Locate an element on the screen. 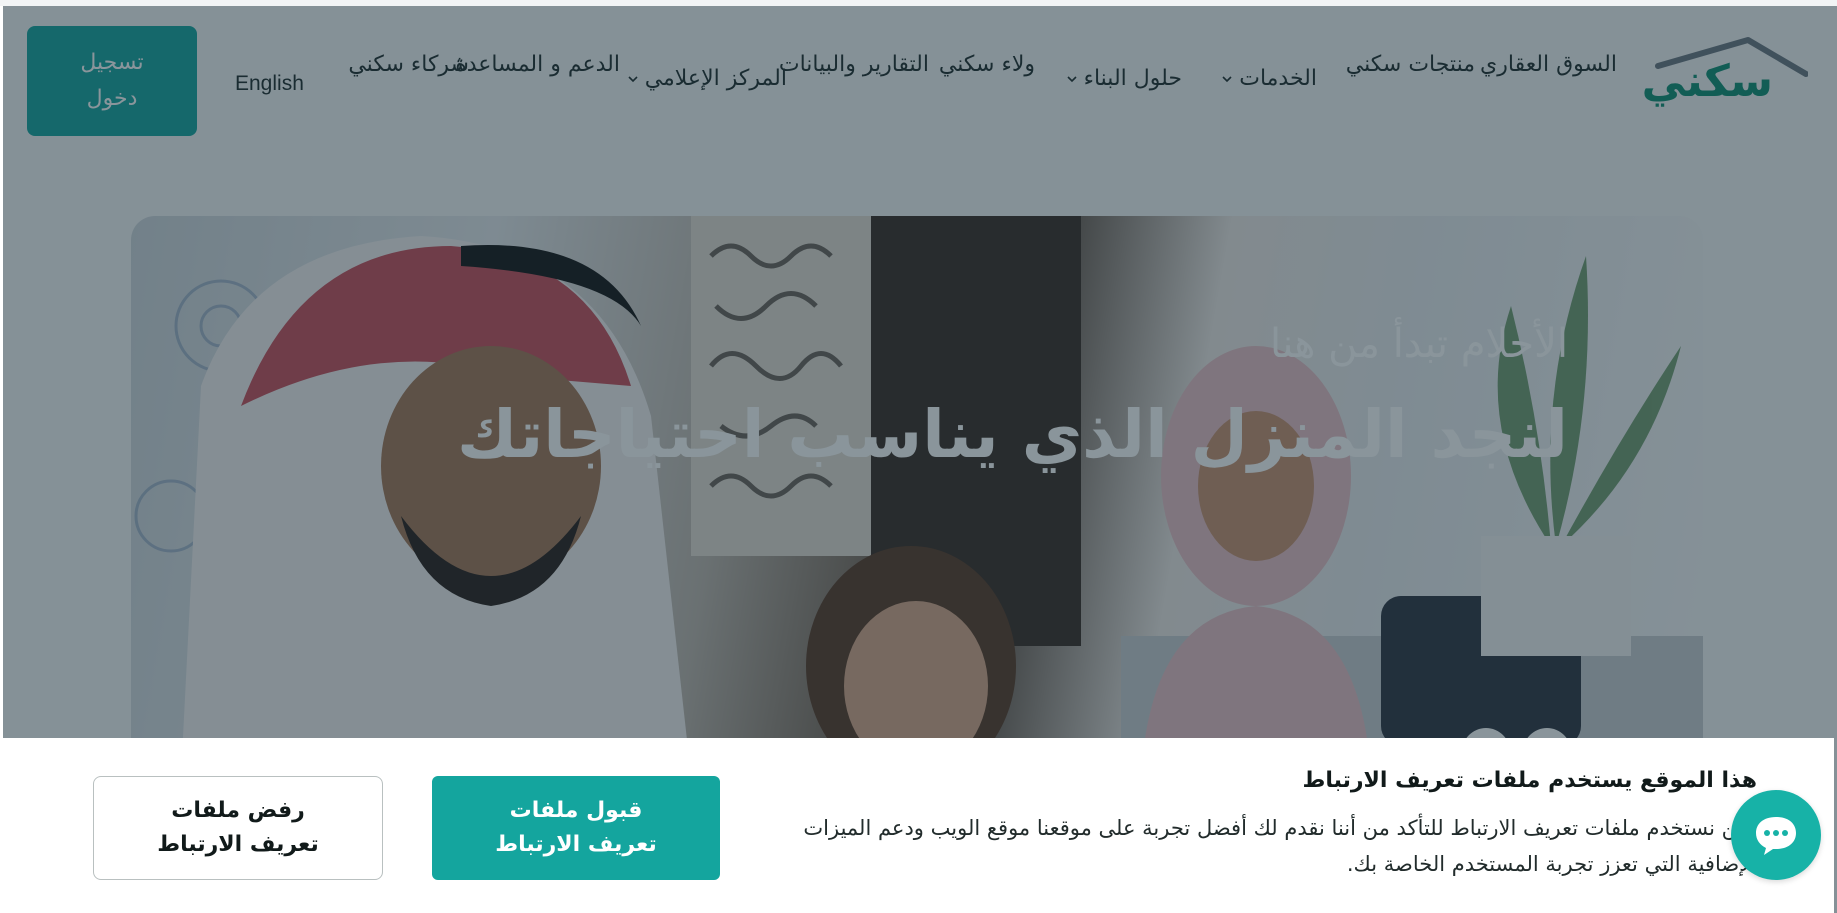 Image resolution: width=1837 pixels, height=913 pixels. cookie-title: هذا الموقع يستخدم ملفات تعريف الارتباط is located at coordinates (1529, 780).